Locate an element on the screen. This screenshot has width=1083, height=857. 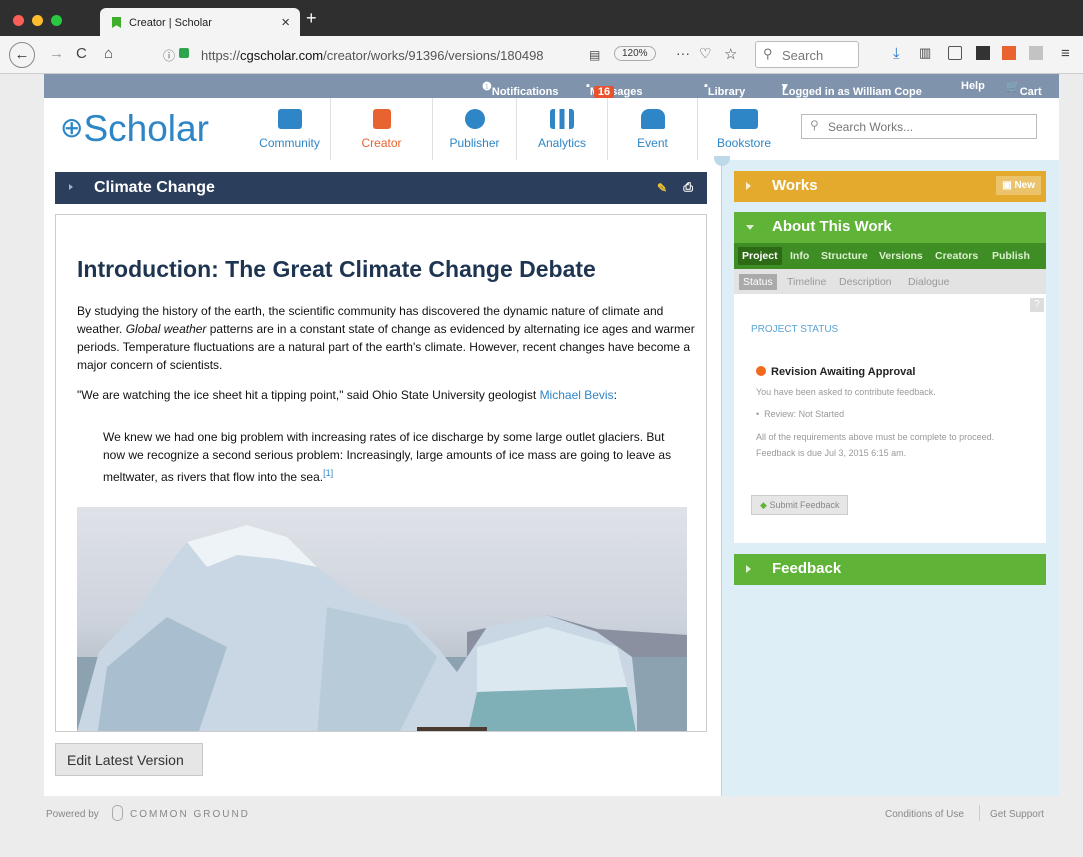
user-menu: Logged in as William Cope ▾ is located at coordinates (852, 89).